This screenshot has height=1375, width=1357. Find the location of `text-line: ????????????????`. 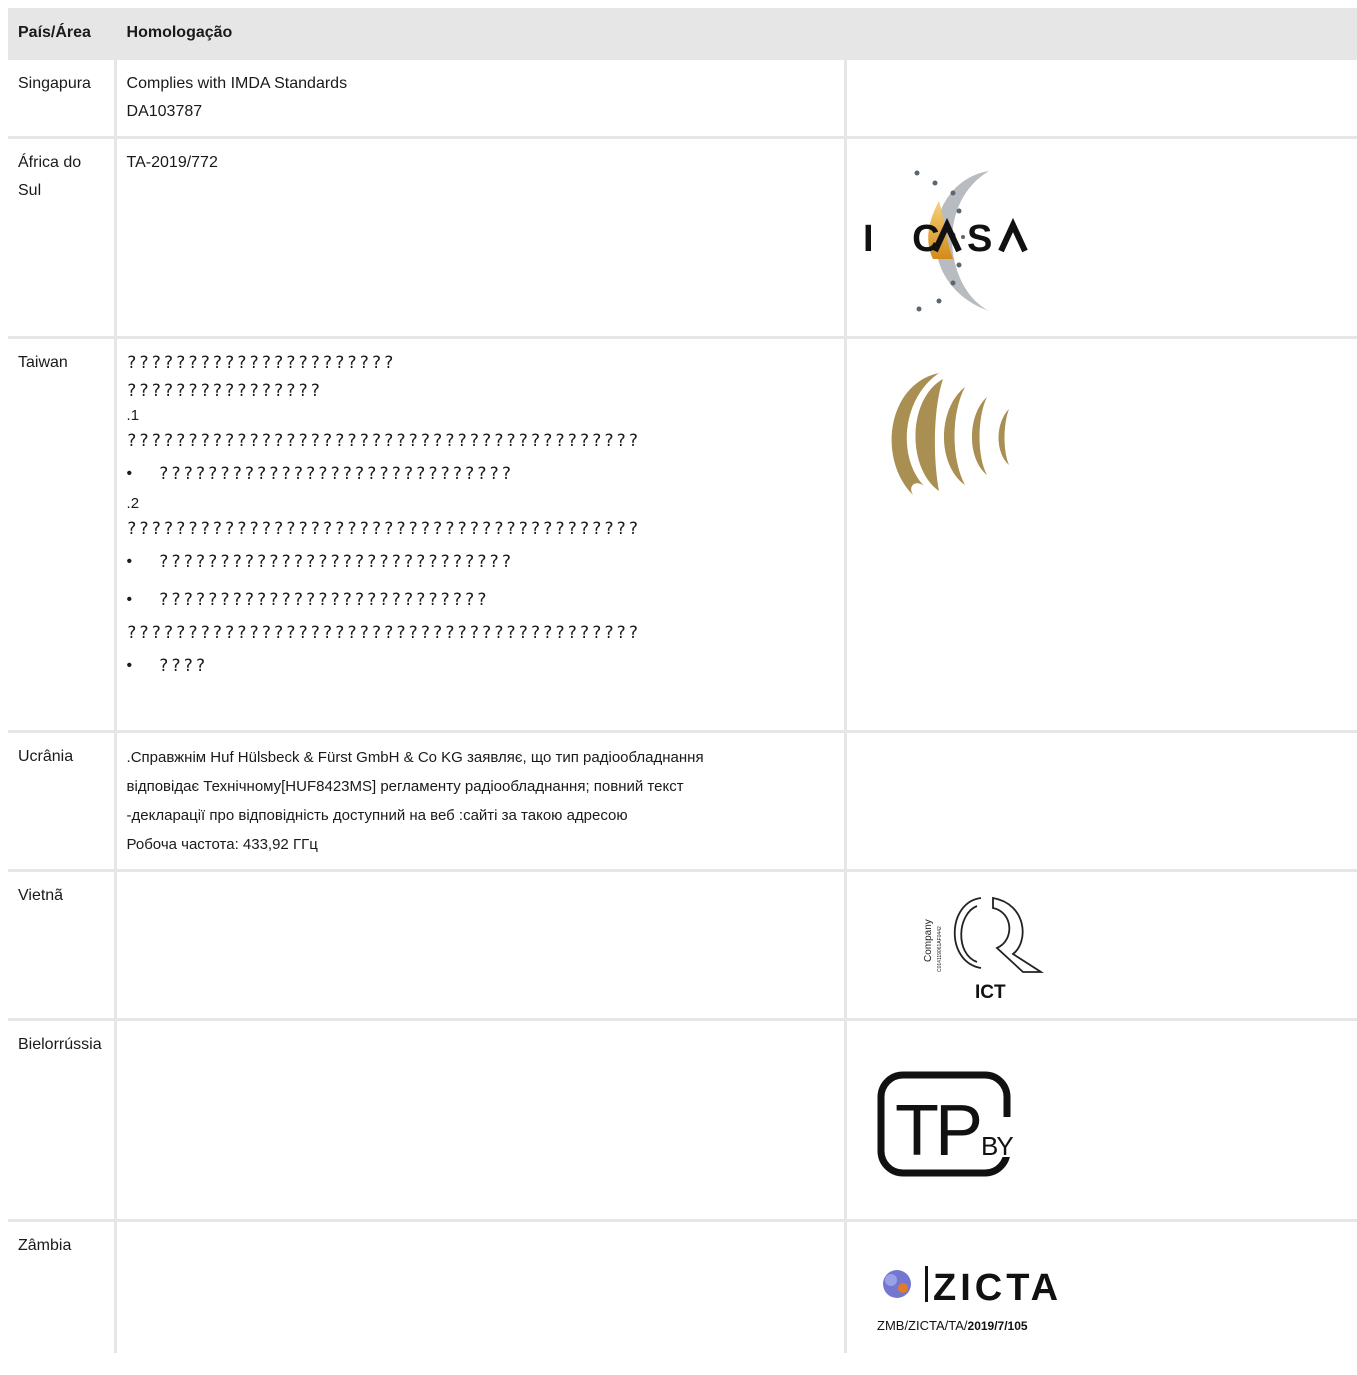

text-line: ???????????????? is located at coordinates (224, 391).